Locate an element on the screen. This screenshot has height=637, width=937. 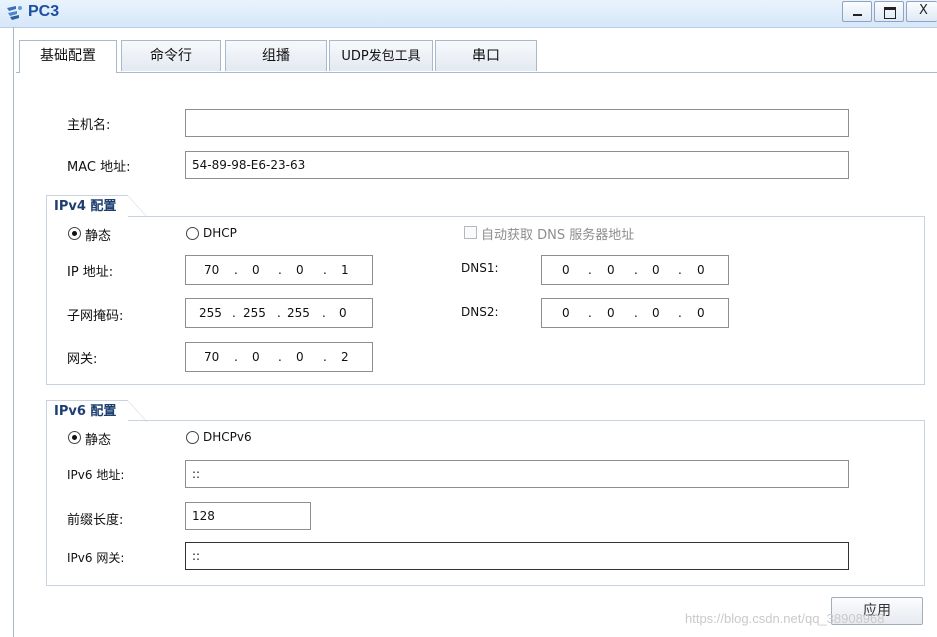
maximize-icon is located at coordinates (890, 13).